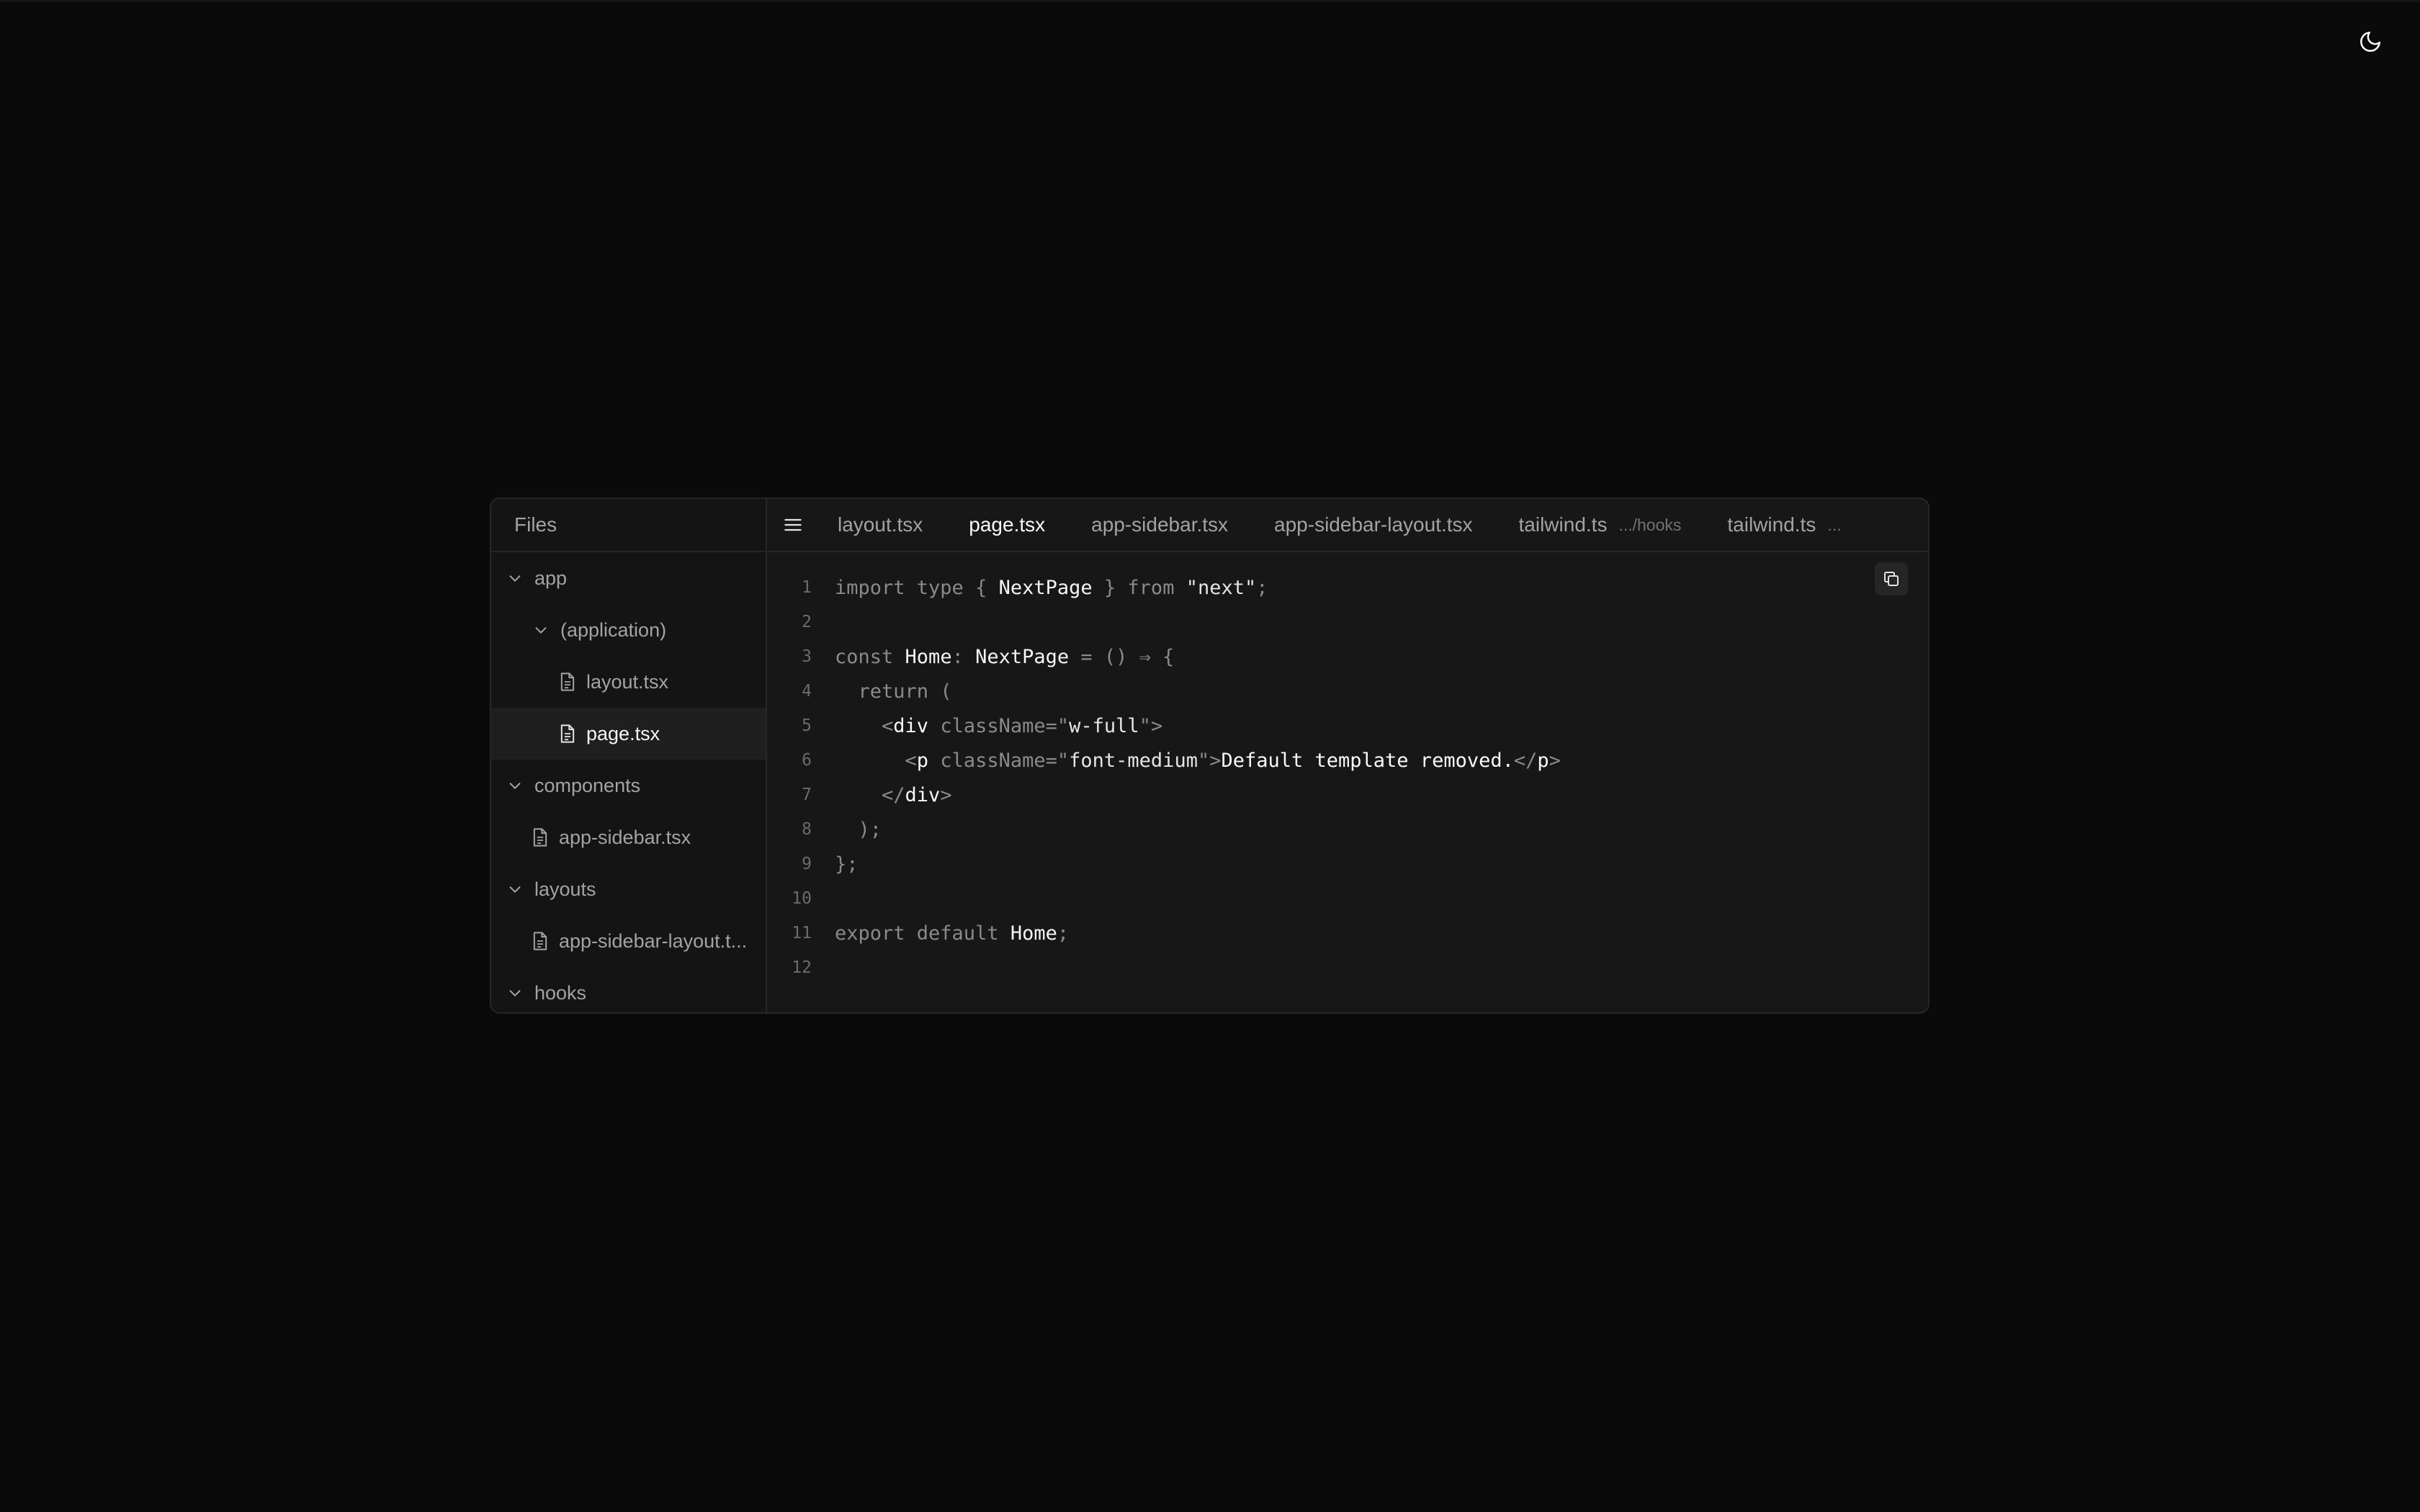  What do you see at coordinates (1347, 898) in the screenshot?
I see `code-line: 10` at bounding box center [1347, 898].